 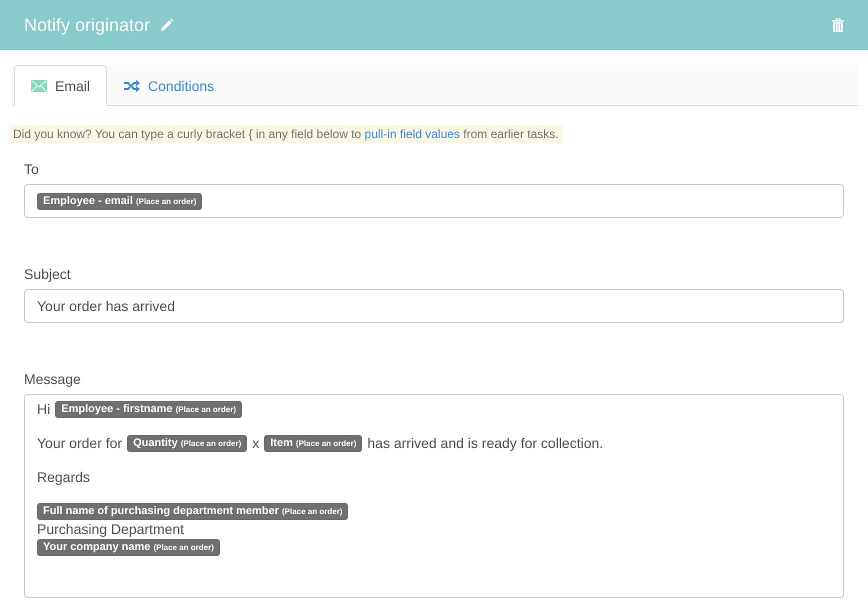 I want to click on field-tag: Your company name (Place an order), so click(x=128, y=547).